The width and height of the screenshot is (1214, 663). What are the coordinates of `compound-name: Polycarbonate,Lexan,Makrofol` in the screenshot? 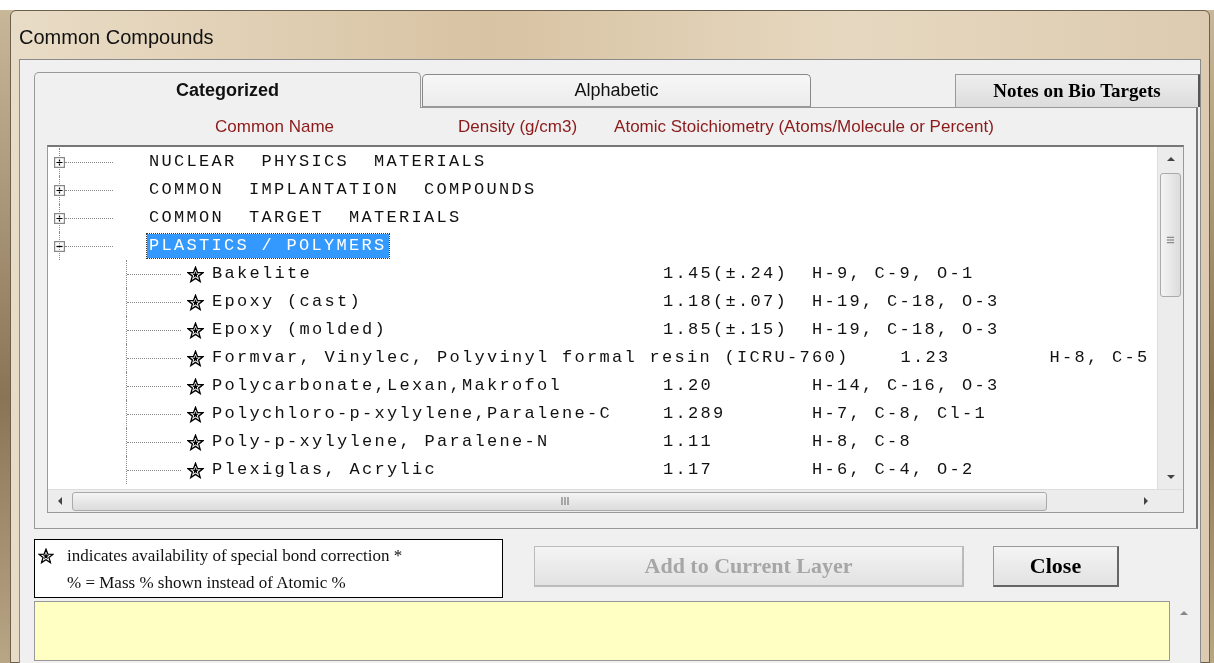 It's located at (437, 386).